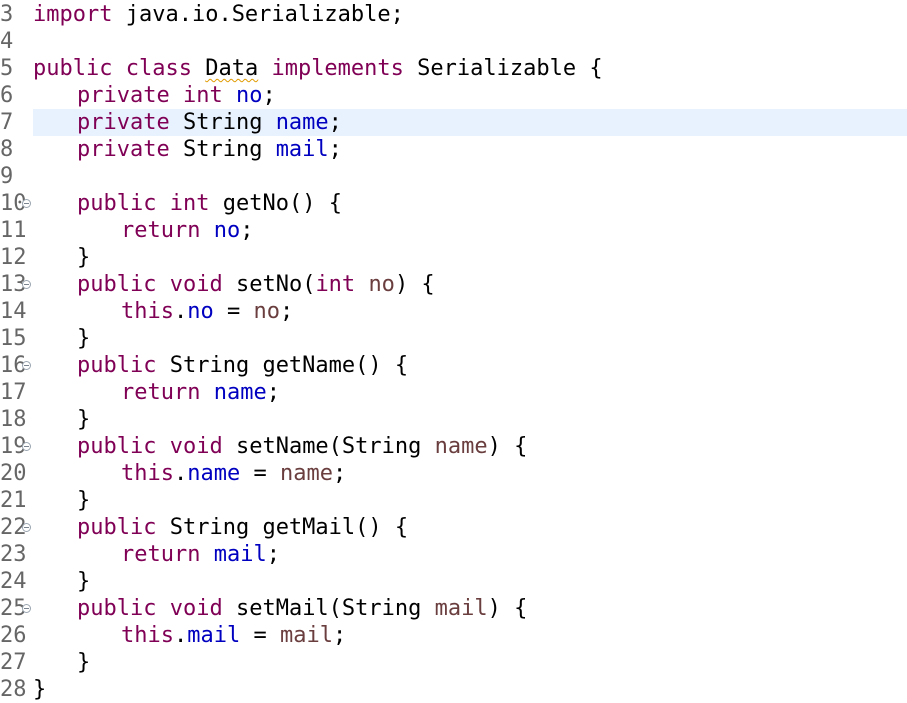  Describe the element at coordinates (200, 311) in the screenshot. I see `field-token: no` at that location.